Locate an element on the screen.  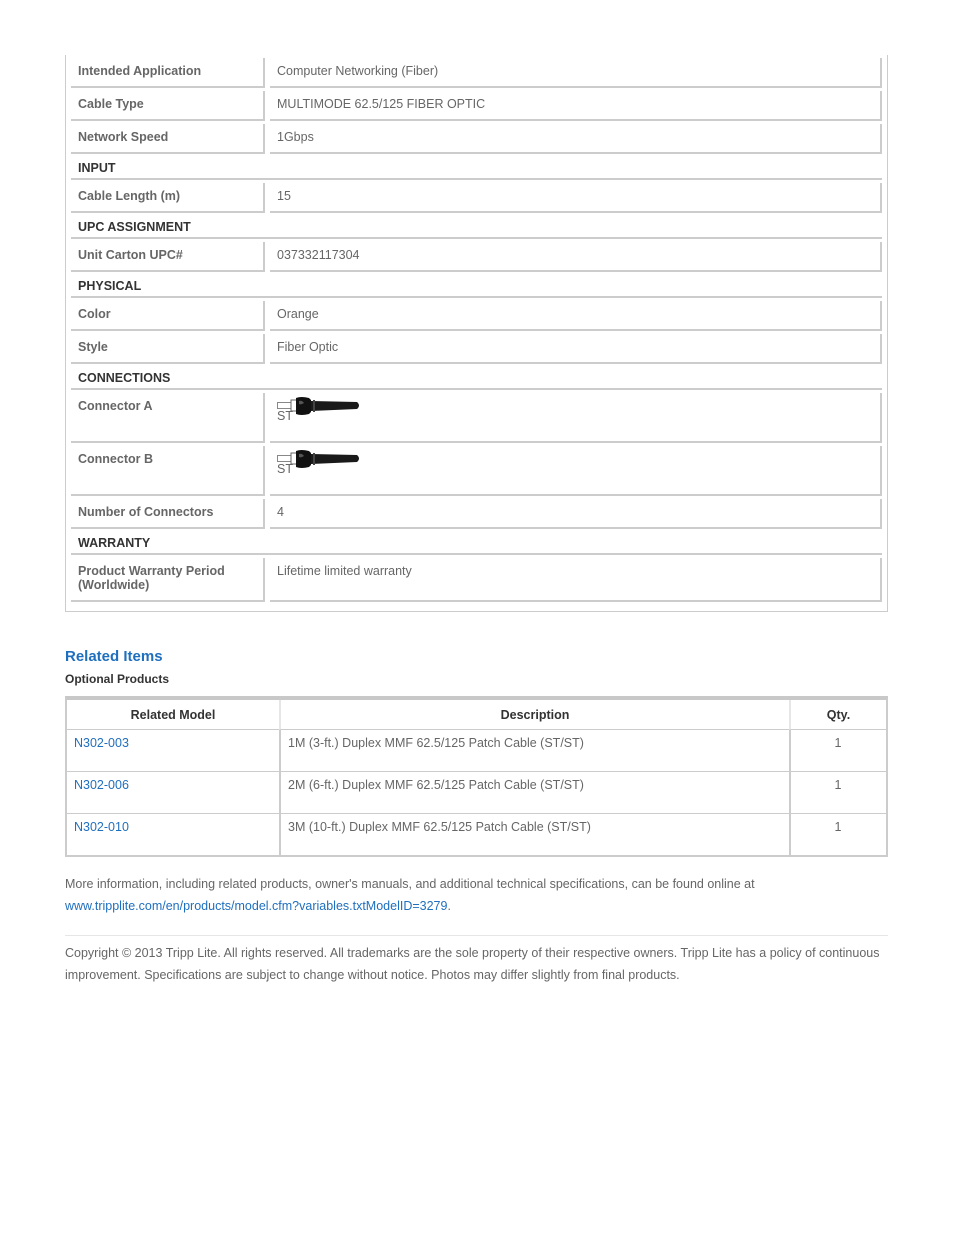
spec-label: Network Speed is located at coordinates (168, 139).